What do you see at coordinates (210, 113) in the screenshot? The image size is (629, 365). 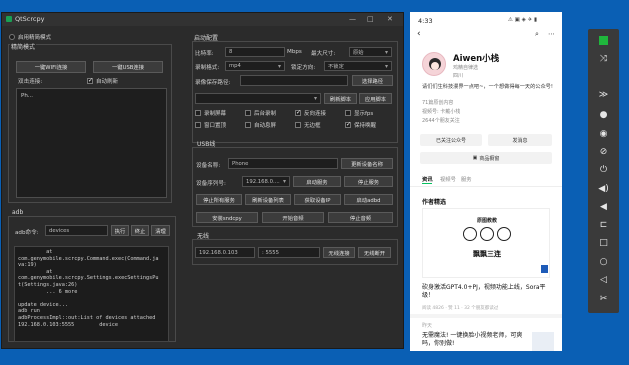 I see `config-checkbox: 录制屏幕` at bounding box center [210, 113].